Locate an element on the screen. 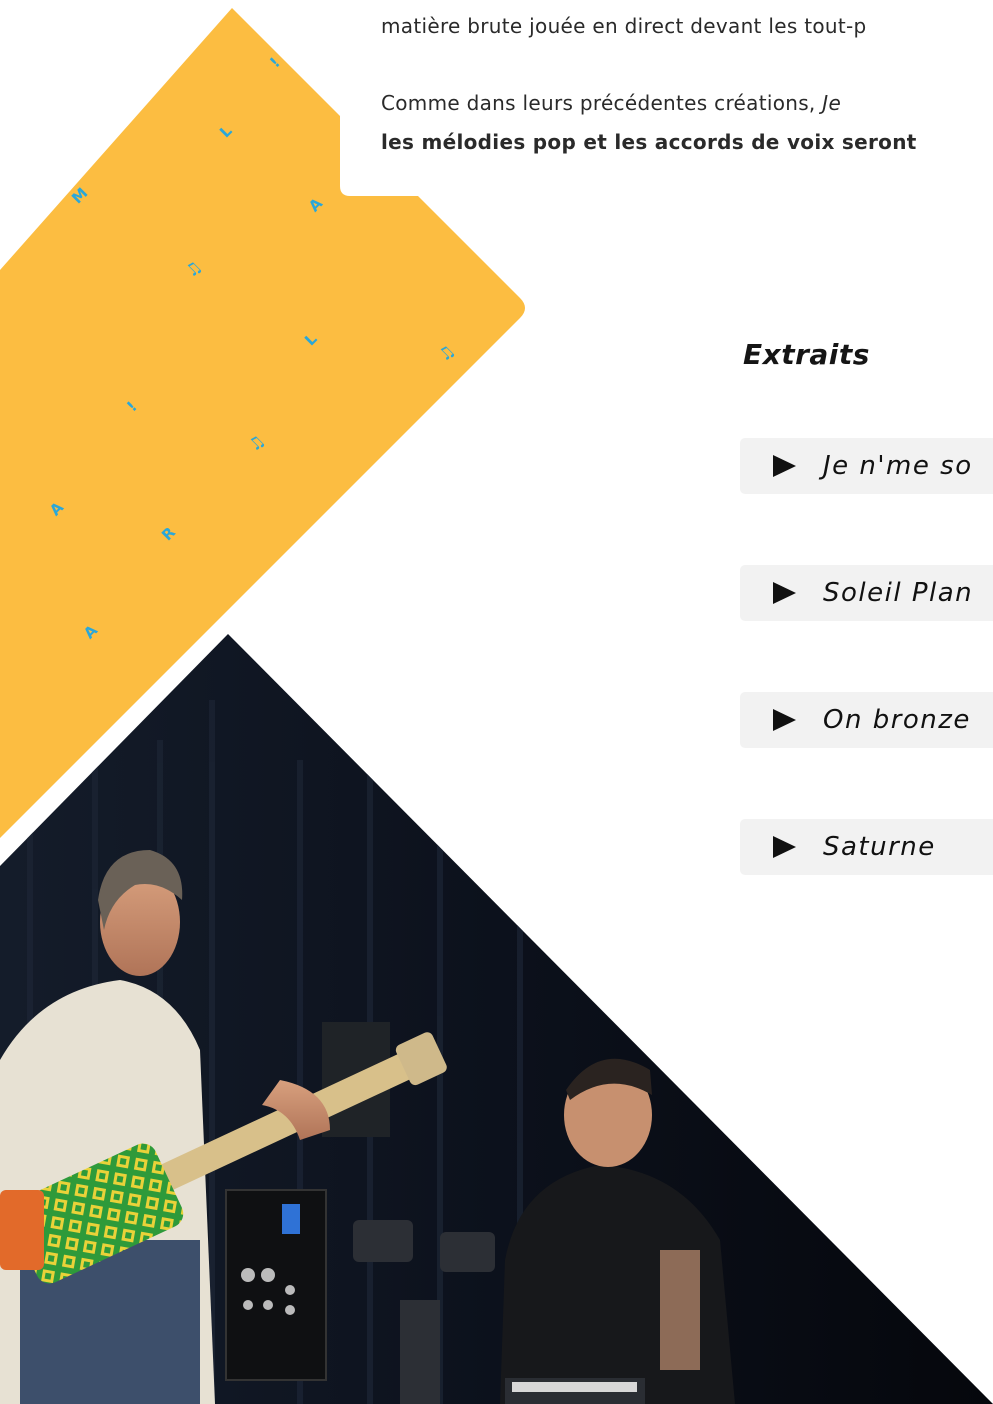  audio-track-button: On bronze is located at coordinates (866, 720).